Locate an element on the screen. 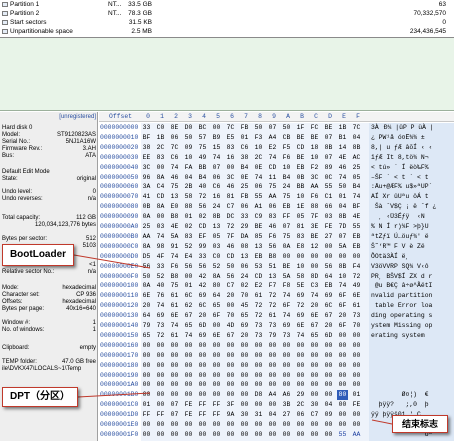  hex-byte: 02 is located at coordinates (202, 217).